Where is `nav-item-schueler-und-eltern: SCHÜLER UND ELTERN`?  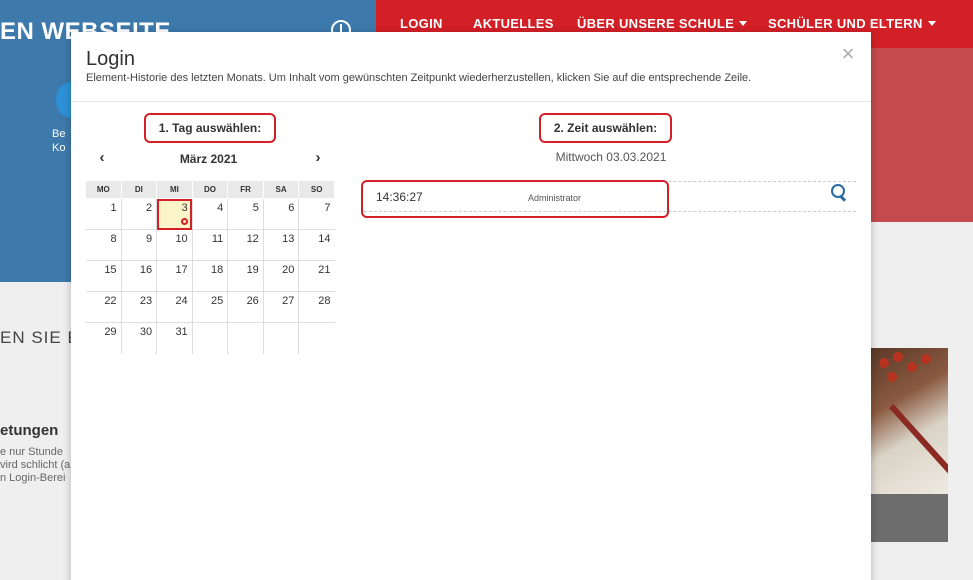 nav-item-schueler-und-eltern: SCHÜLER UND ELTERN is located at coordinates (852, 23).